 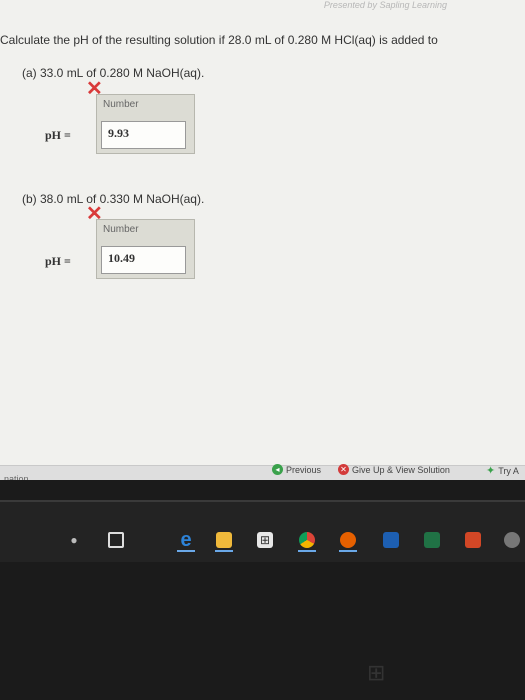 I want to click on give-up-label: Give Up & View Solution, so click(x=401, y=469).